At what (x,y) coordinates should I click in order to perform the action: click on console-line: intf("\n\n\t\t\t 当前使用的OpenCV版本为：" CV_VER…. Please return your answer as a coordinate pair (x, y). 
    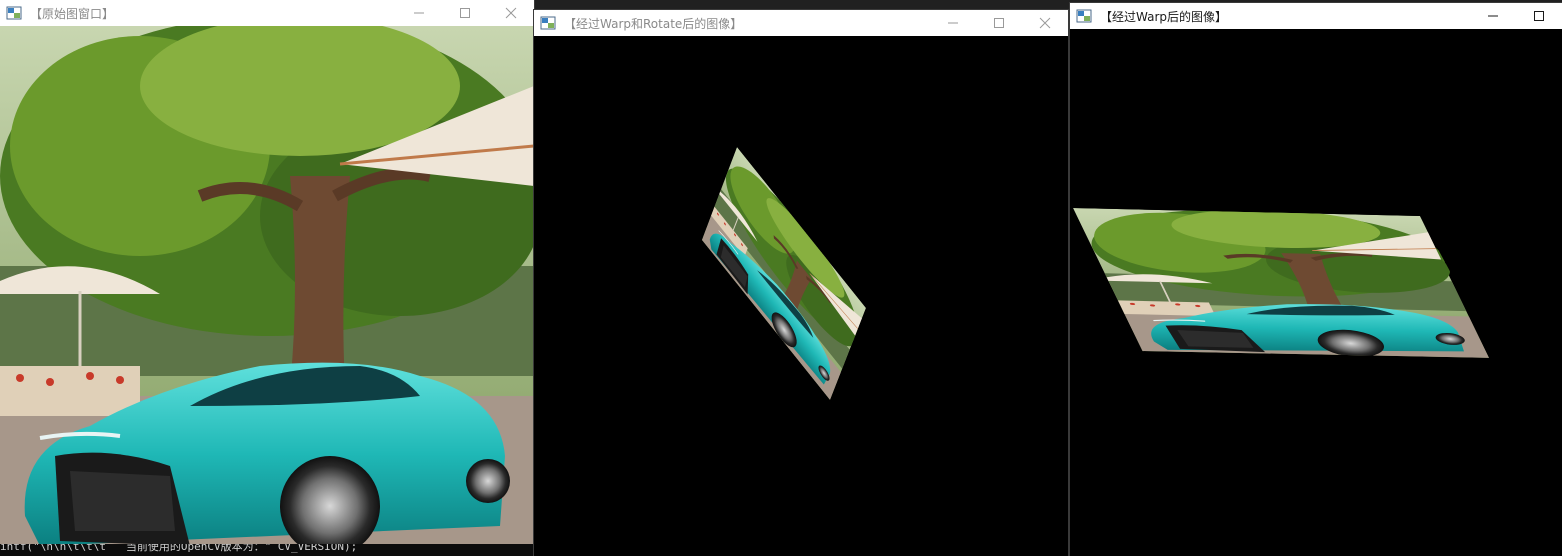
    Looking at the image, I should click on (179, 548).